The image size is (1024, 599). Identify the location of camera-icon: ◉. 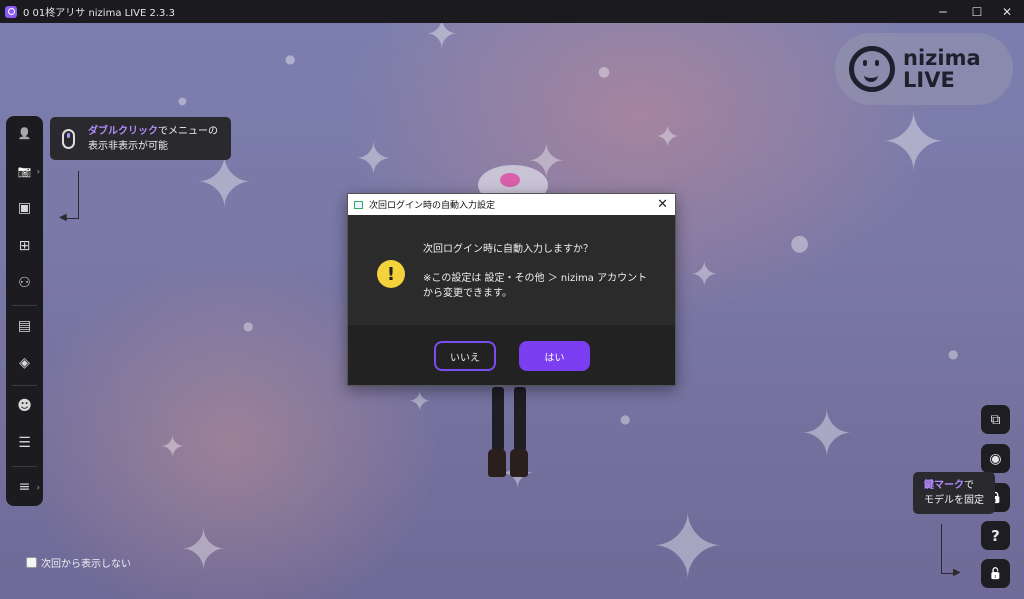
(995, 458).